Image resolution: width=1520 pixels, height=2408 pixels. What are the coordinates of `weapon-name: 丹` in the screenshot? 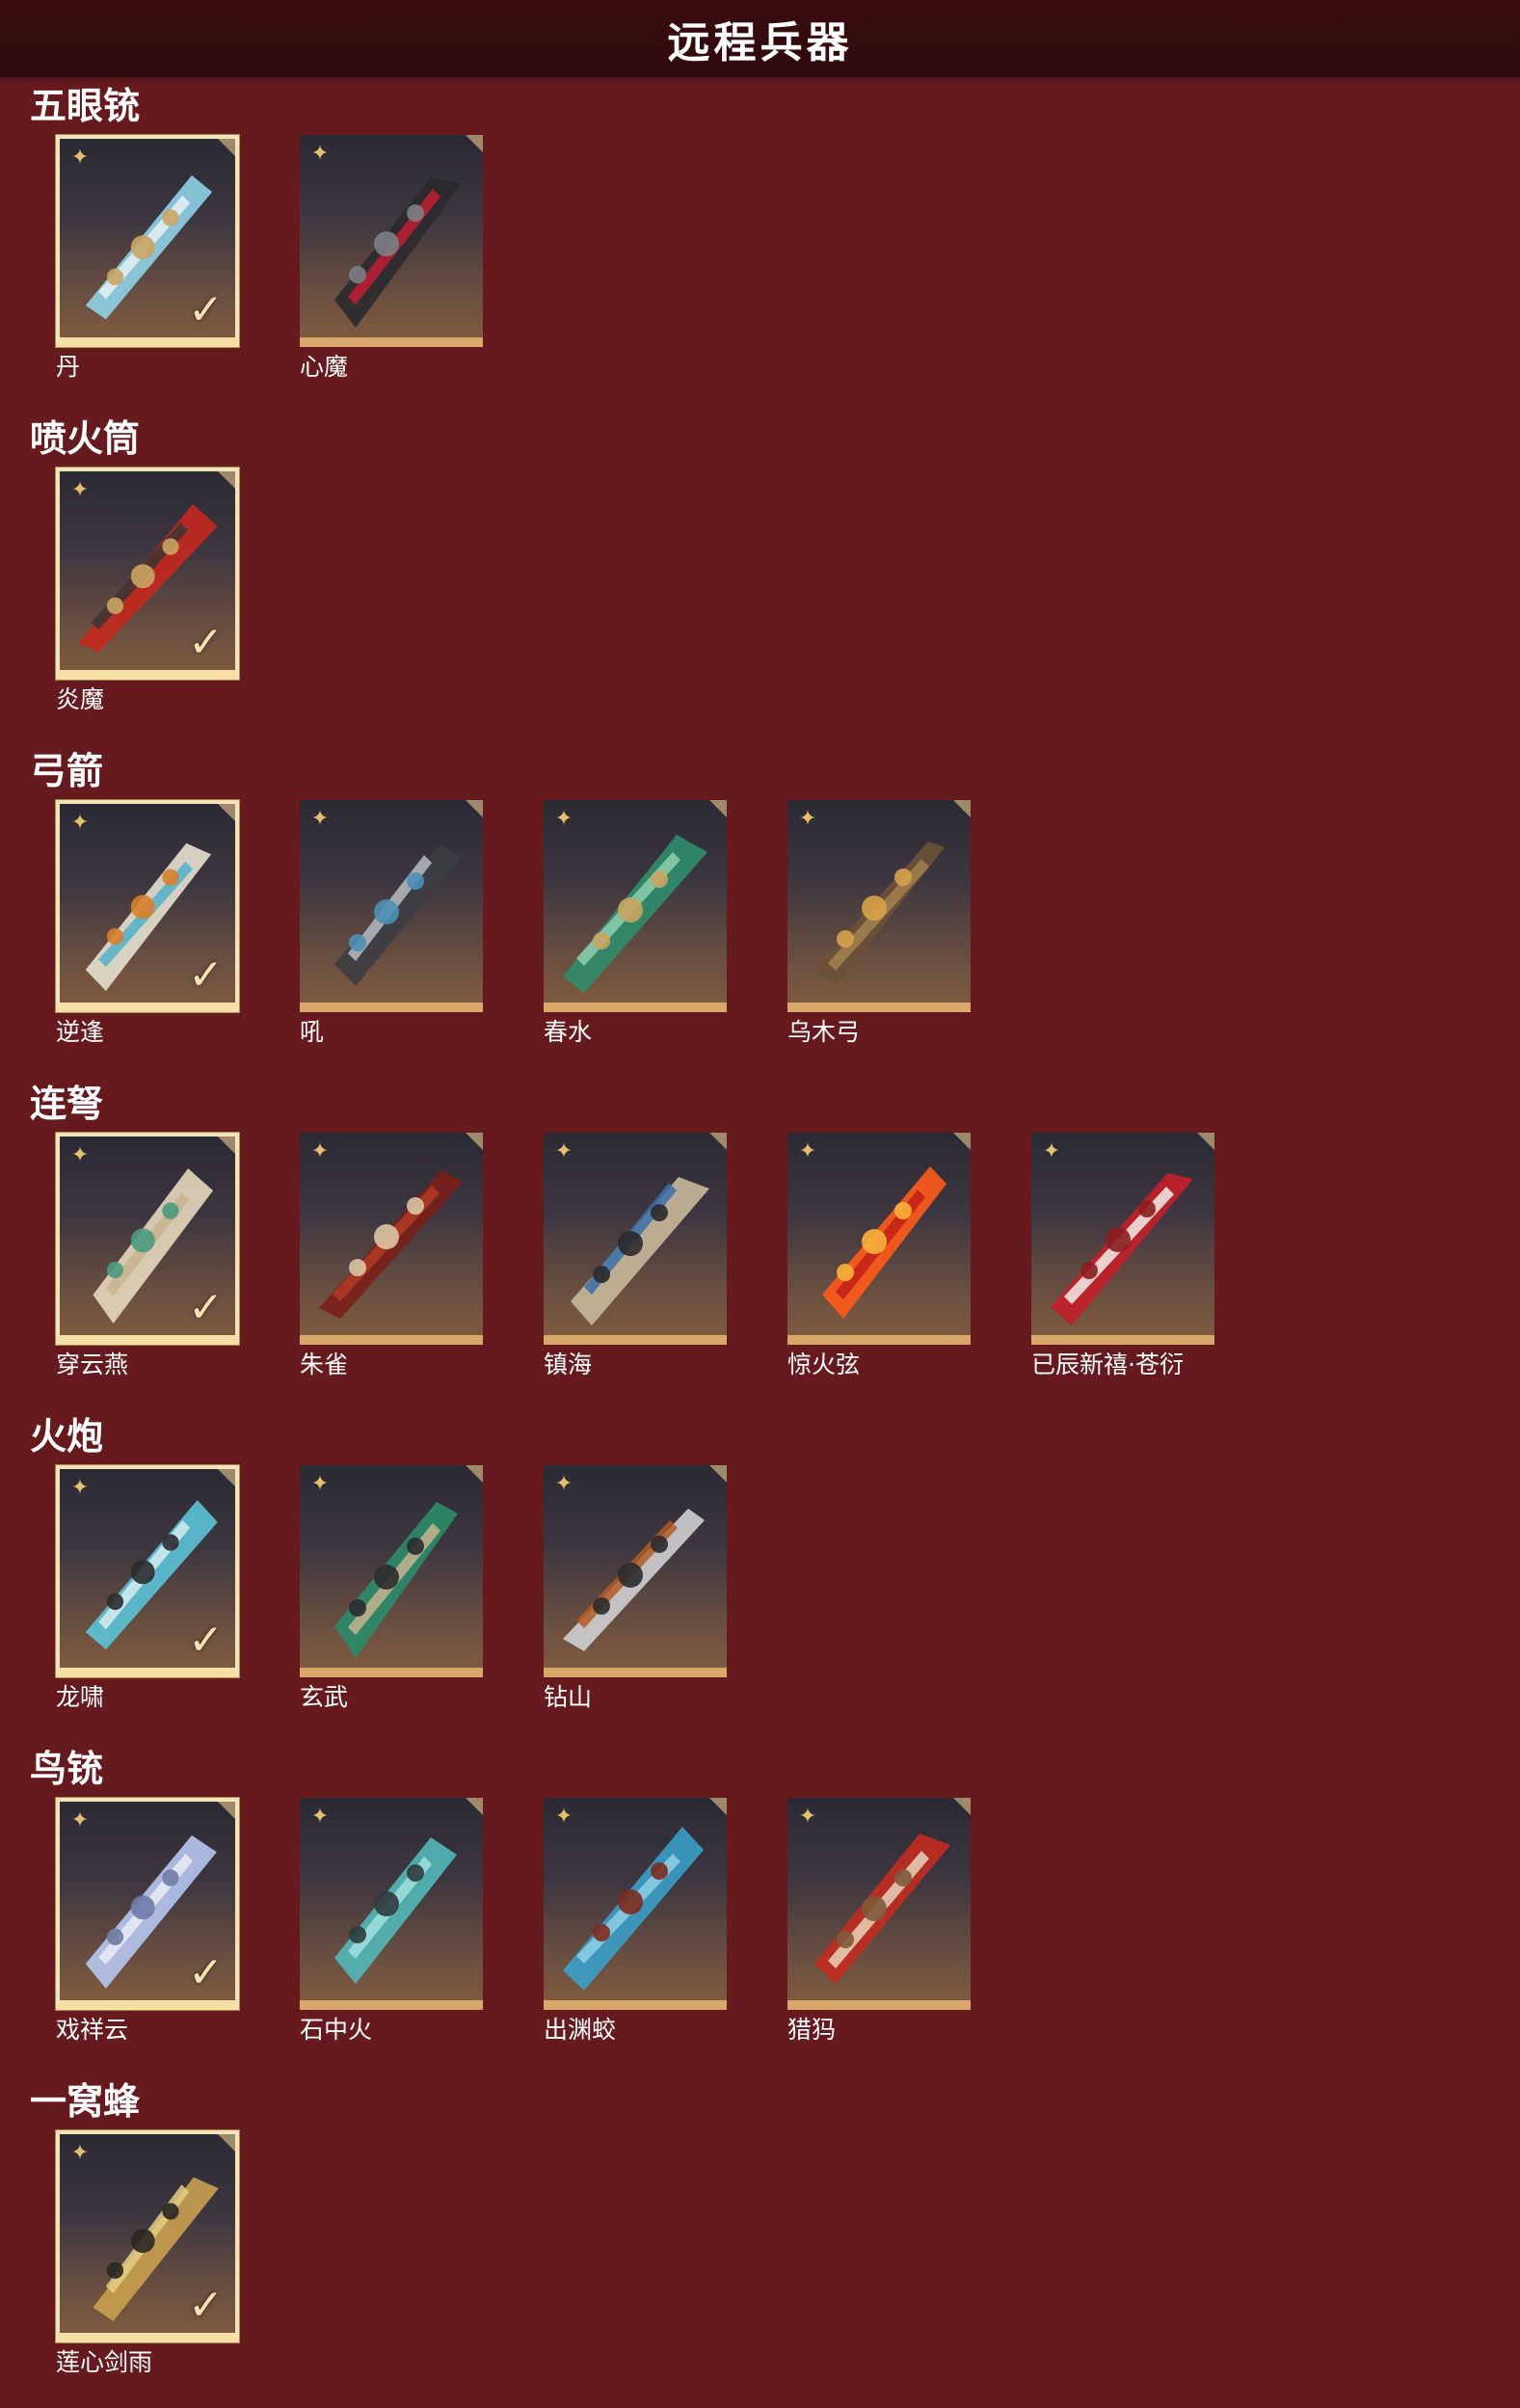 It's located at (69, 367).